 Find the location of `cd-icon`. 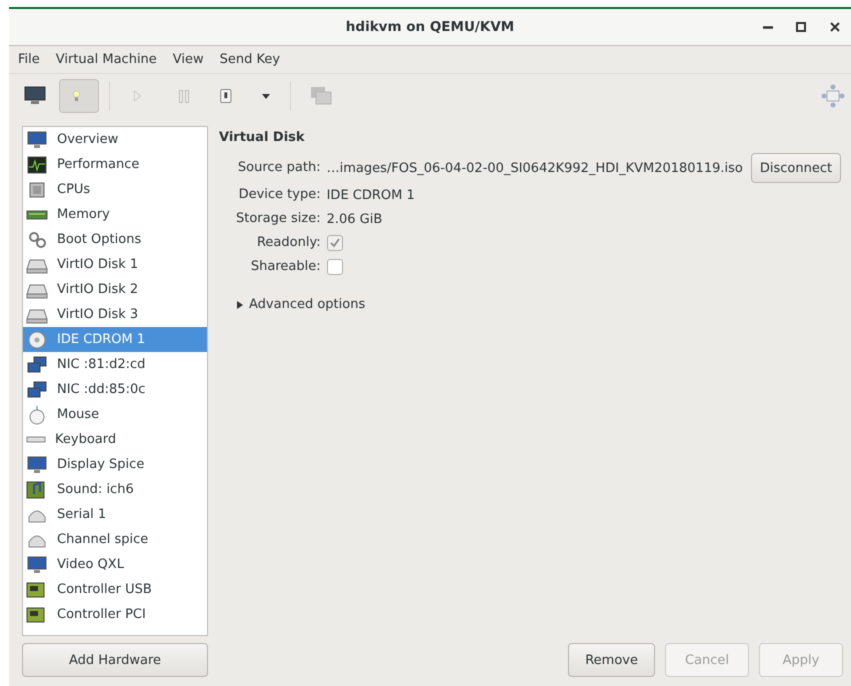

cd-icon is located at coordinates (37, 340).